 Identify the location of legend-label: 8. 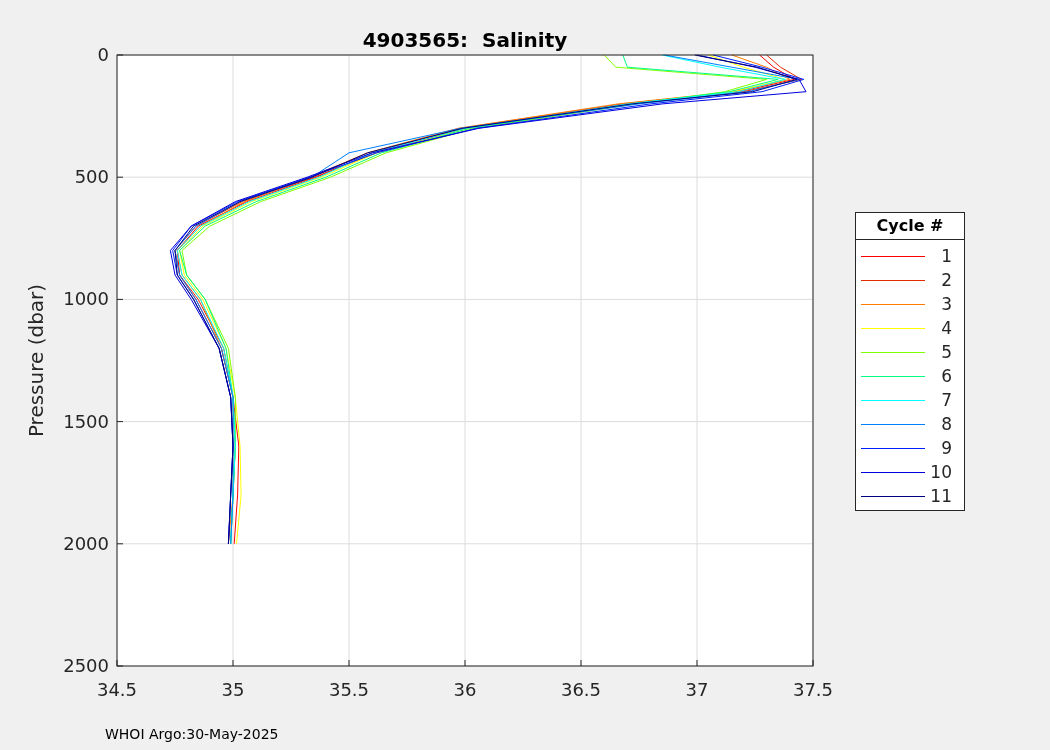
(946, 424).